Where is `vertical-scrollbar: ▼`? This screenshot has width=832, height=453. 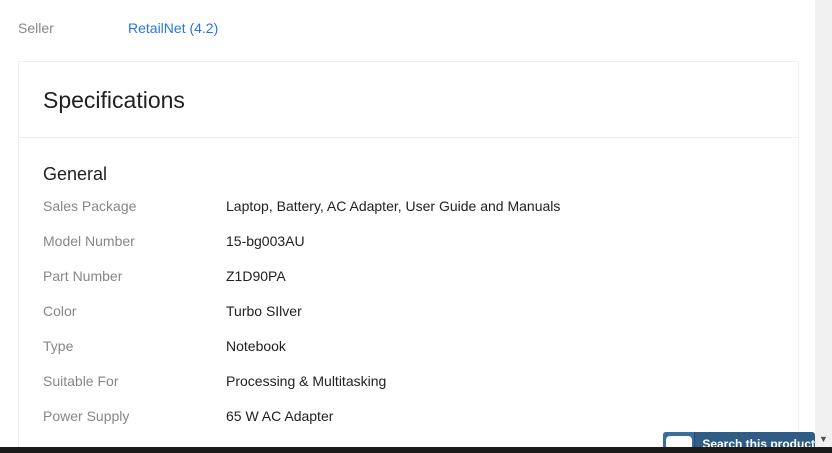 vertical-scrollbar: ▼ is located at coordinates (823, 223).